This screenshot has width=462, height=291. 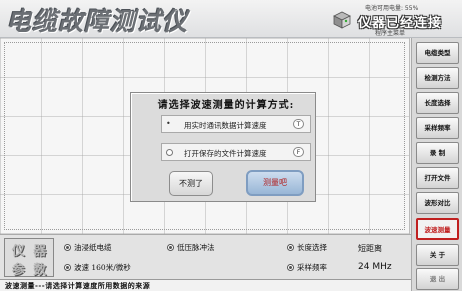 What do you see at coordinates (437, 178) in the screenshot?
I see `sidebar-item-open-file: 打开文件` at bounding box center [437, 178].